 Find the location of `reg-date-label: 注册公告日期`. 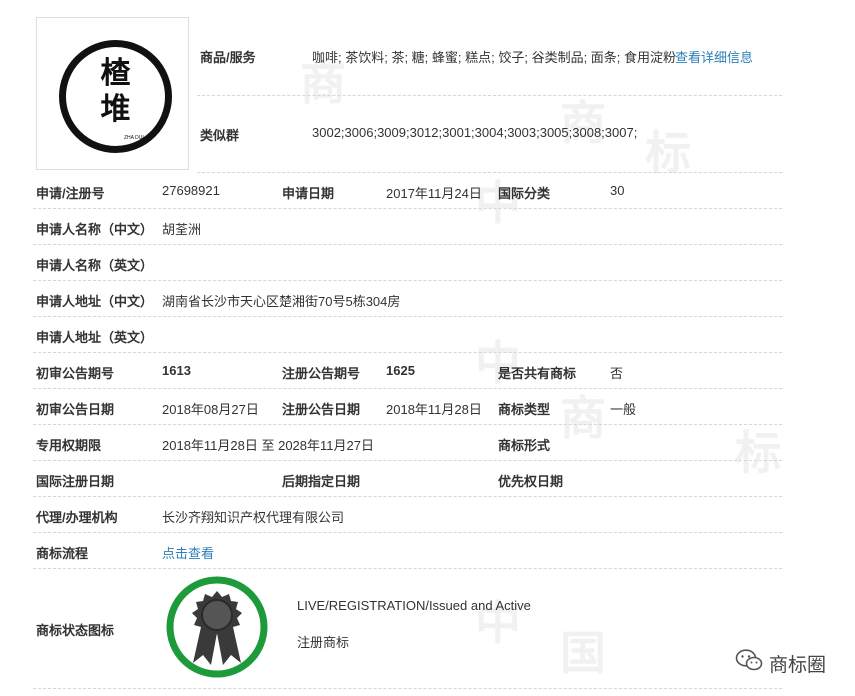

reg-date-label: 注册公告日期 is located at coordinates (321, 409).